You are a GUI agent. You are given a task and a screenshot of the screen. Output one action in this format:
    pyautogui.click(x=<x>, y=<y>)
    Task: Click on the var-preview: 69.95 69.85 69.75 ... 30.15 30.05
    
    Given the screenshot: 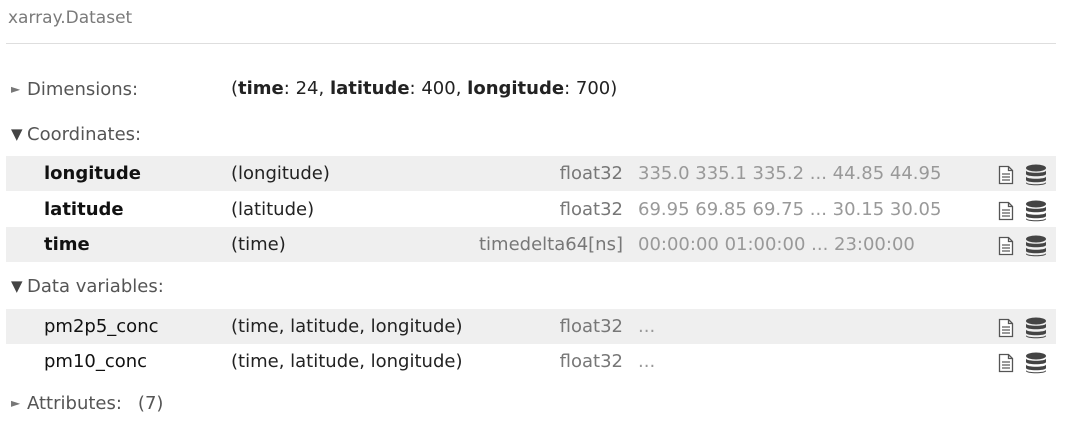 What is the action you would take?
    pyautogui.click(x=790, y=209)
    